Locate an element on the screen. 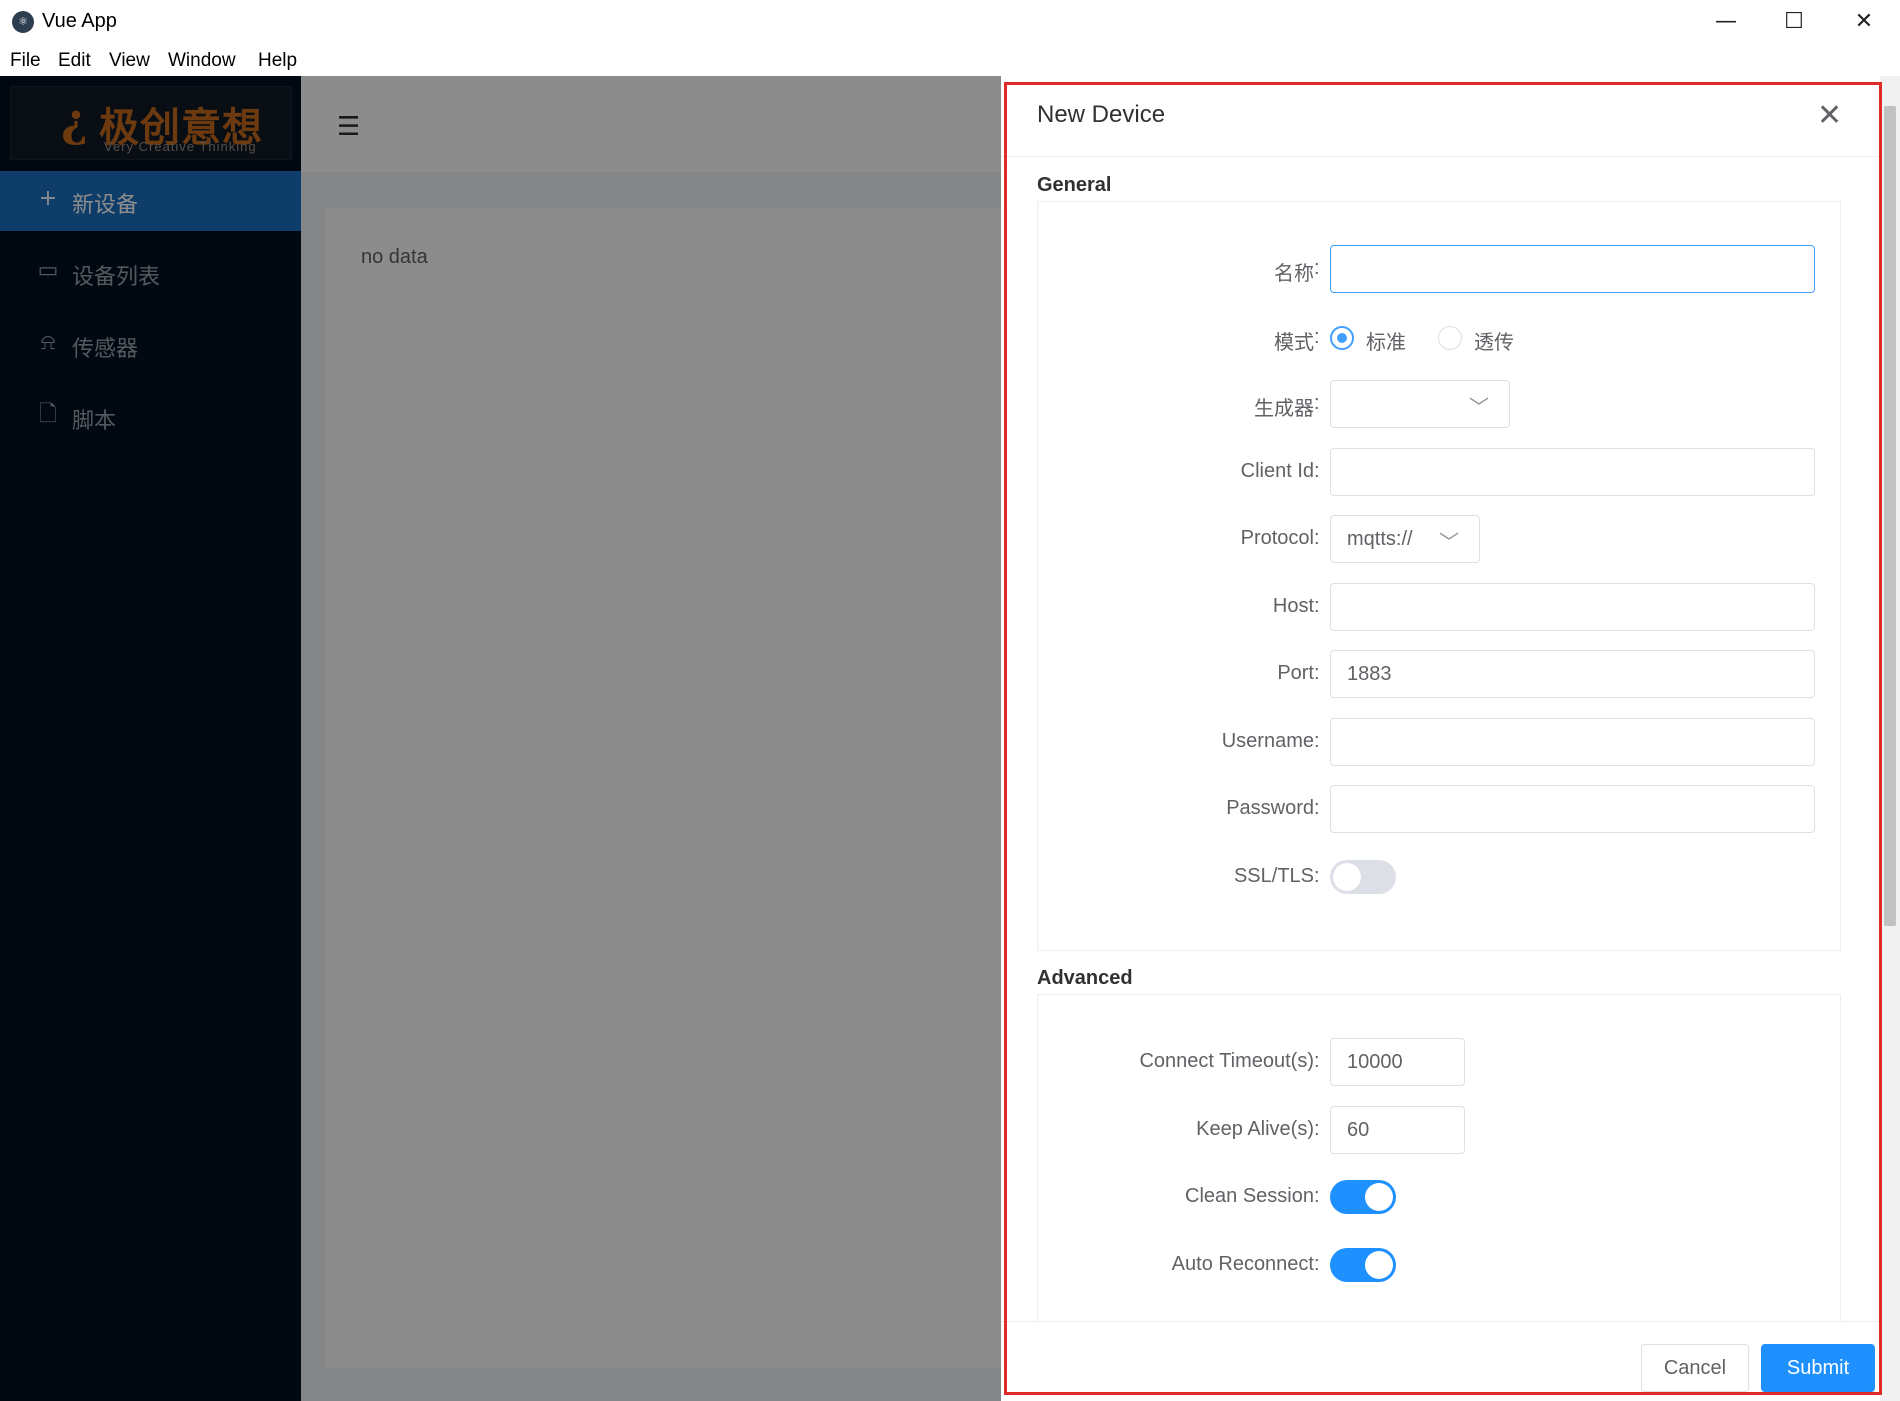 This screenshot has height=1401, width=1900. close-icon: ✕ is located at coordinates (1829, 115).